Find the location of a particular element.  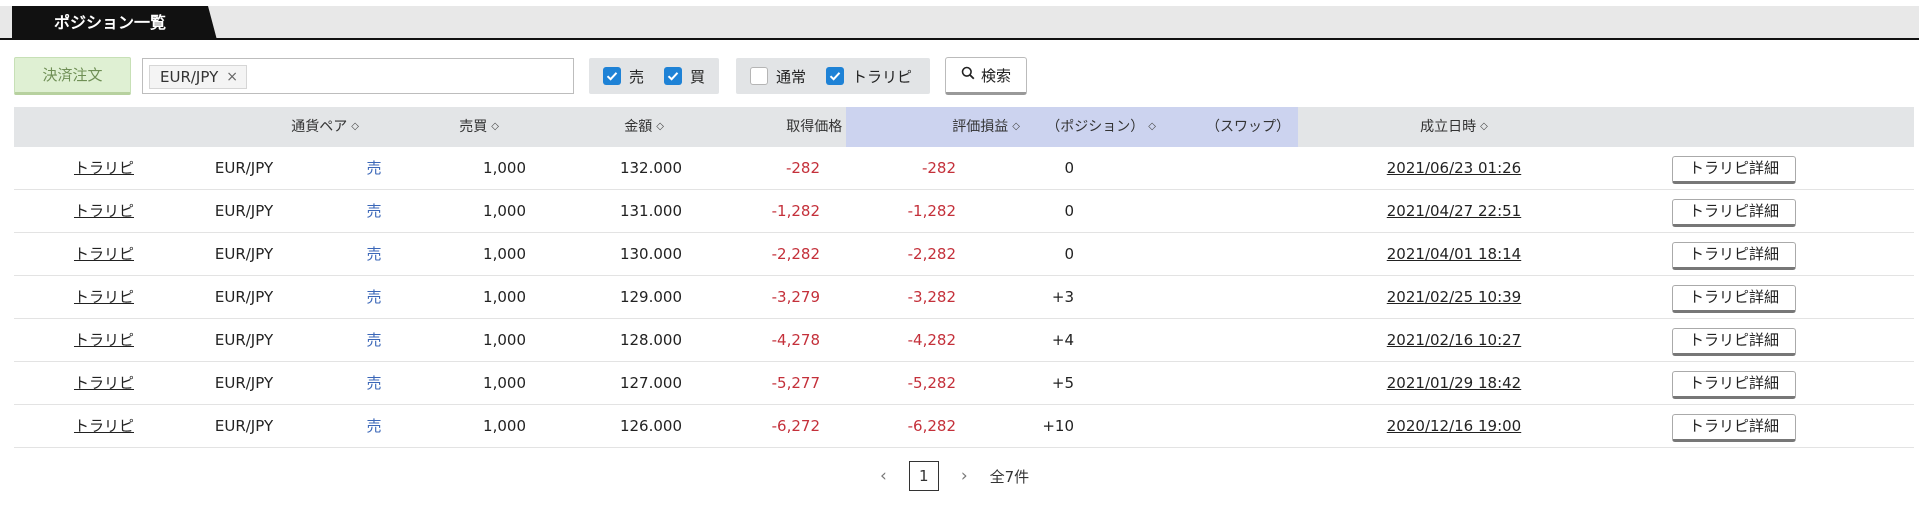

checkbox-normal: 通常 is located at coordinates (778, 76).